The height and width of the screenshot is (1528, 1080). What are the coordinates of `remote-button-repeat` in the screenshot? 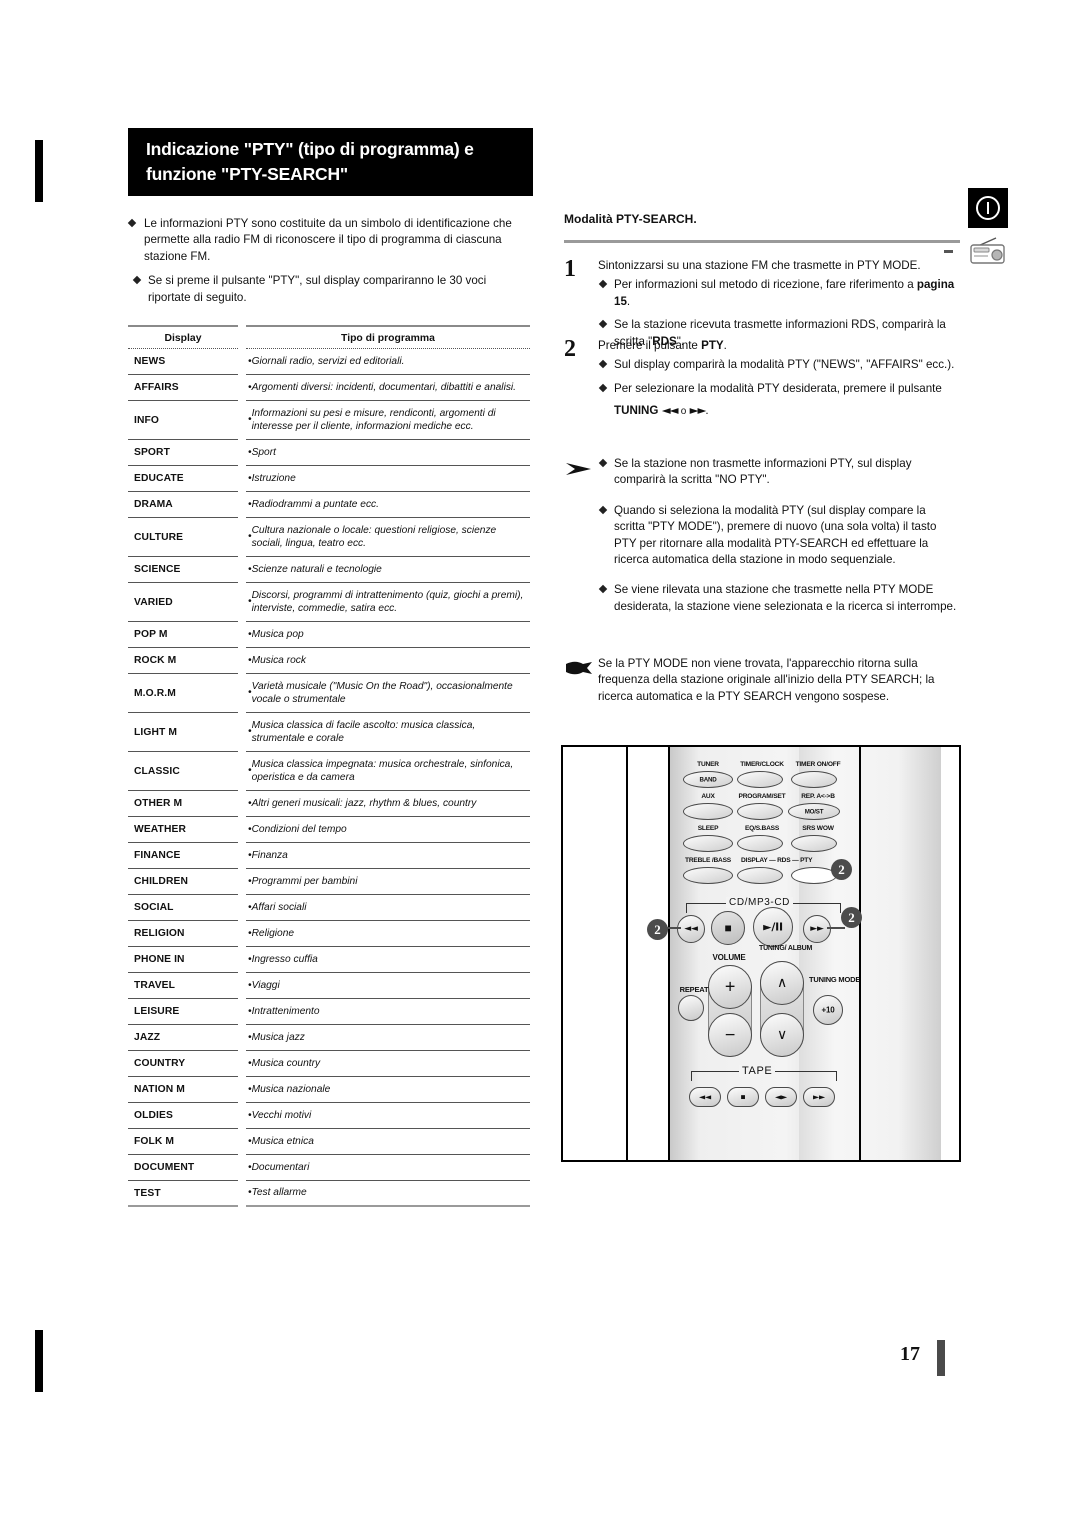 It's located at (691, 1008).